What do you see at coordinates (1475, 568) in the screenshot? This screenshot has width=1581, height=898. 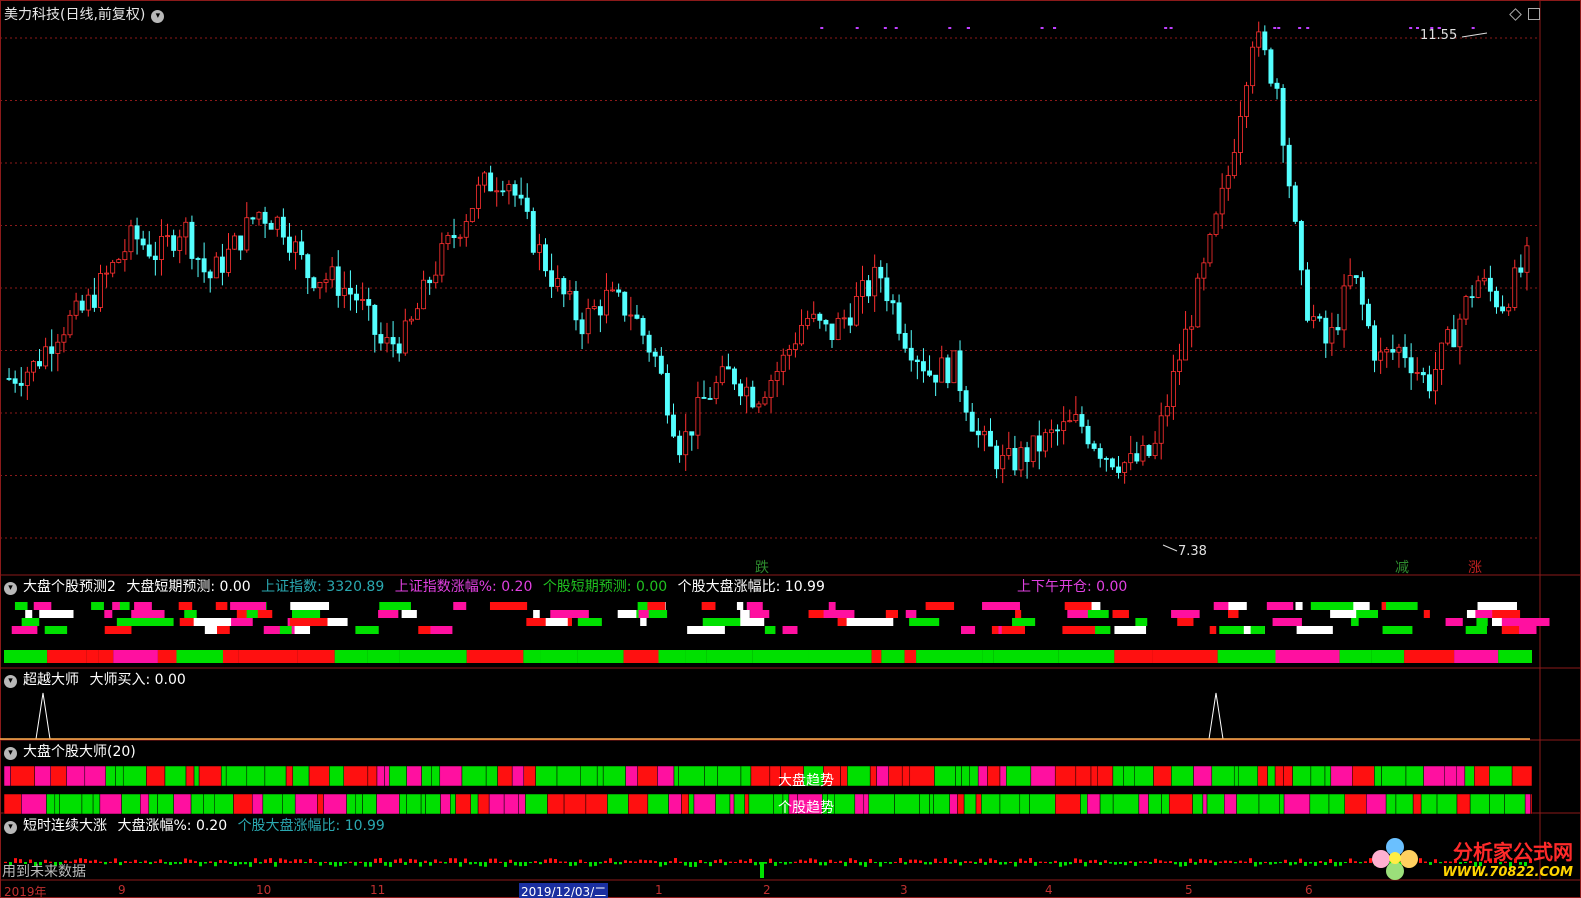 I see `rise-marker: 涨` at bounding box center [1475, 568].